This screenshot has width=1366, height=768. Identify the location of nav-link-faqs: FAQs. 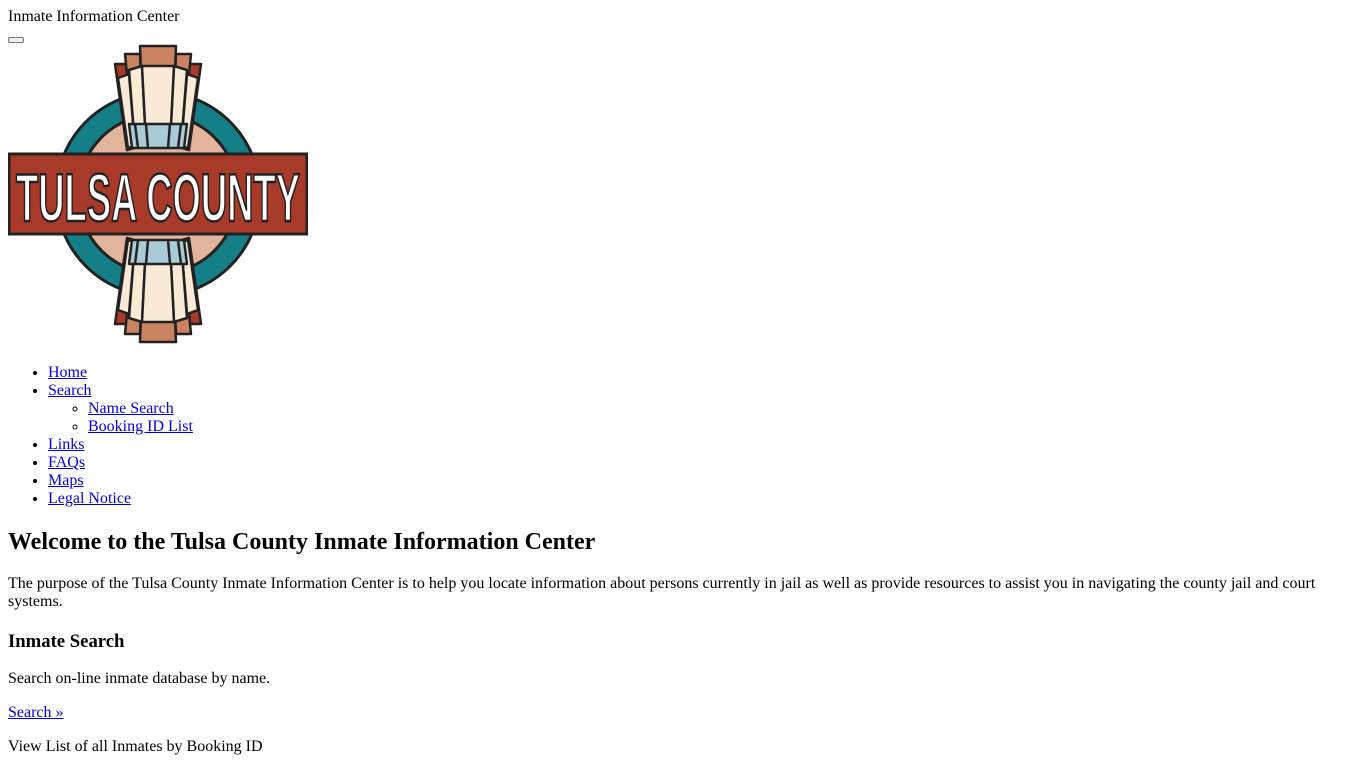
(66, 462).